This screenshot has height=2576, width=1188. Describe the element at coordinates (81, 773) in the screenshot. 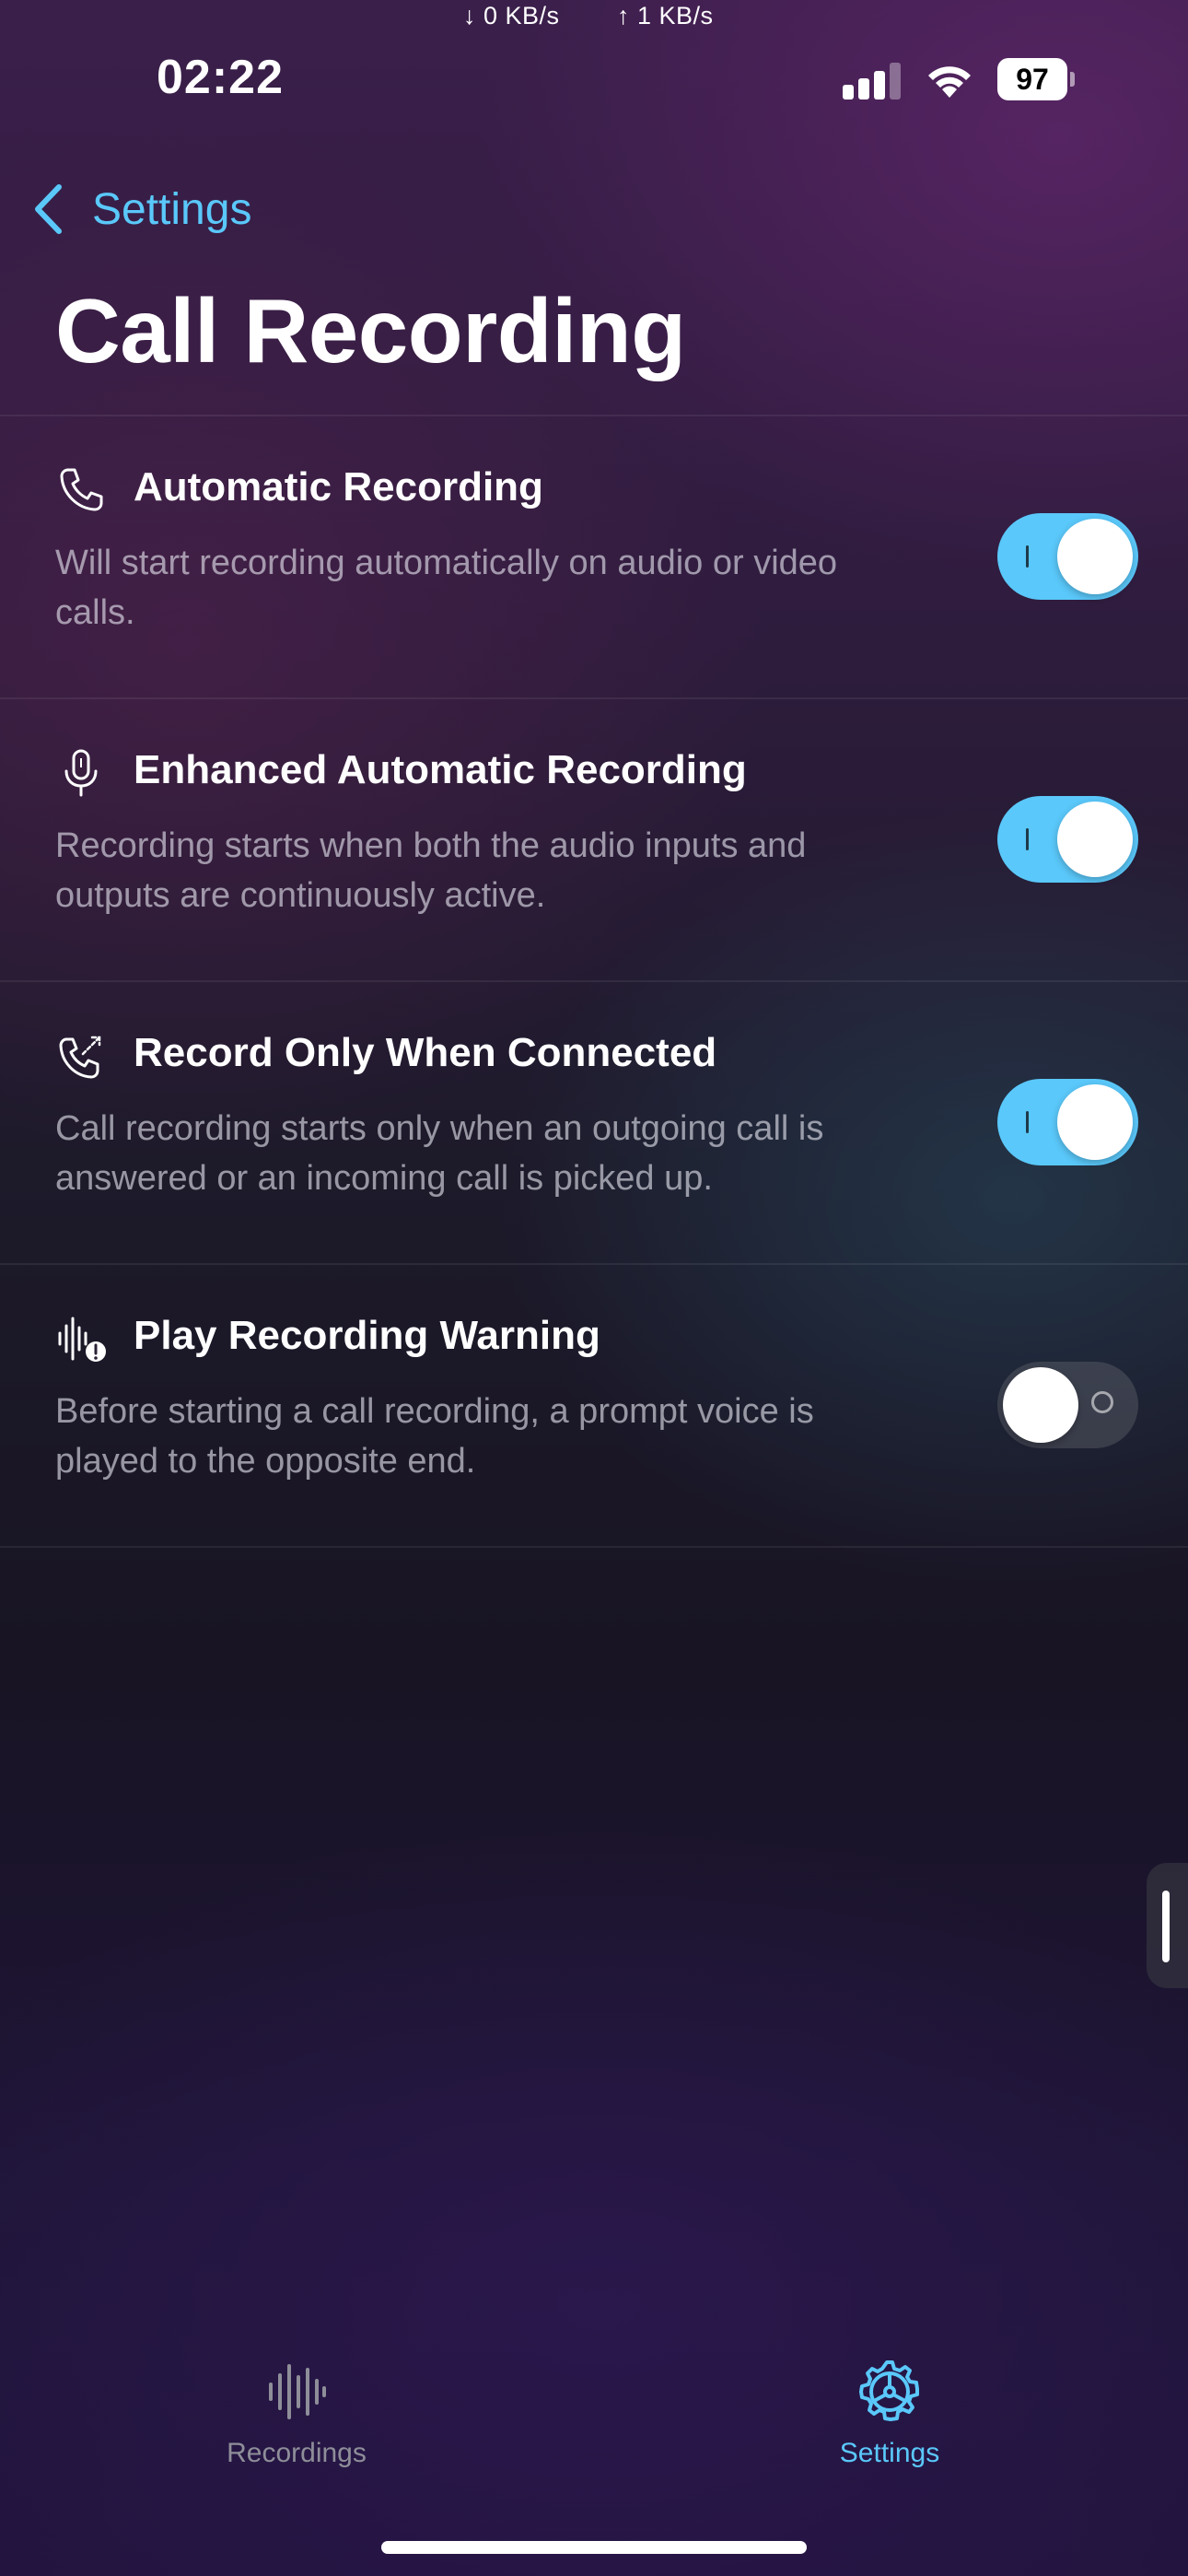

I see `microphone-icon` at that location.